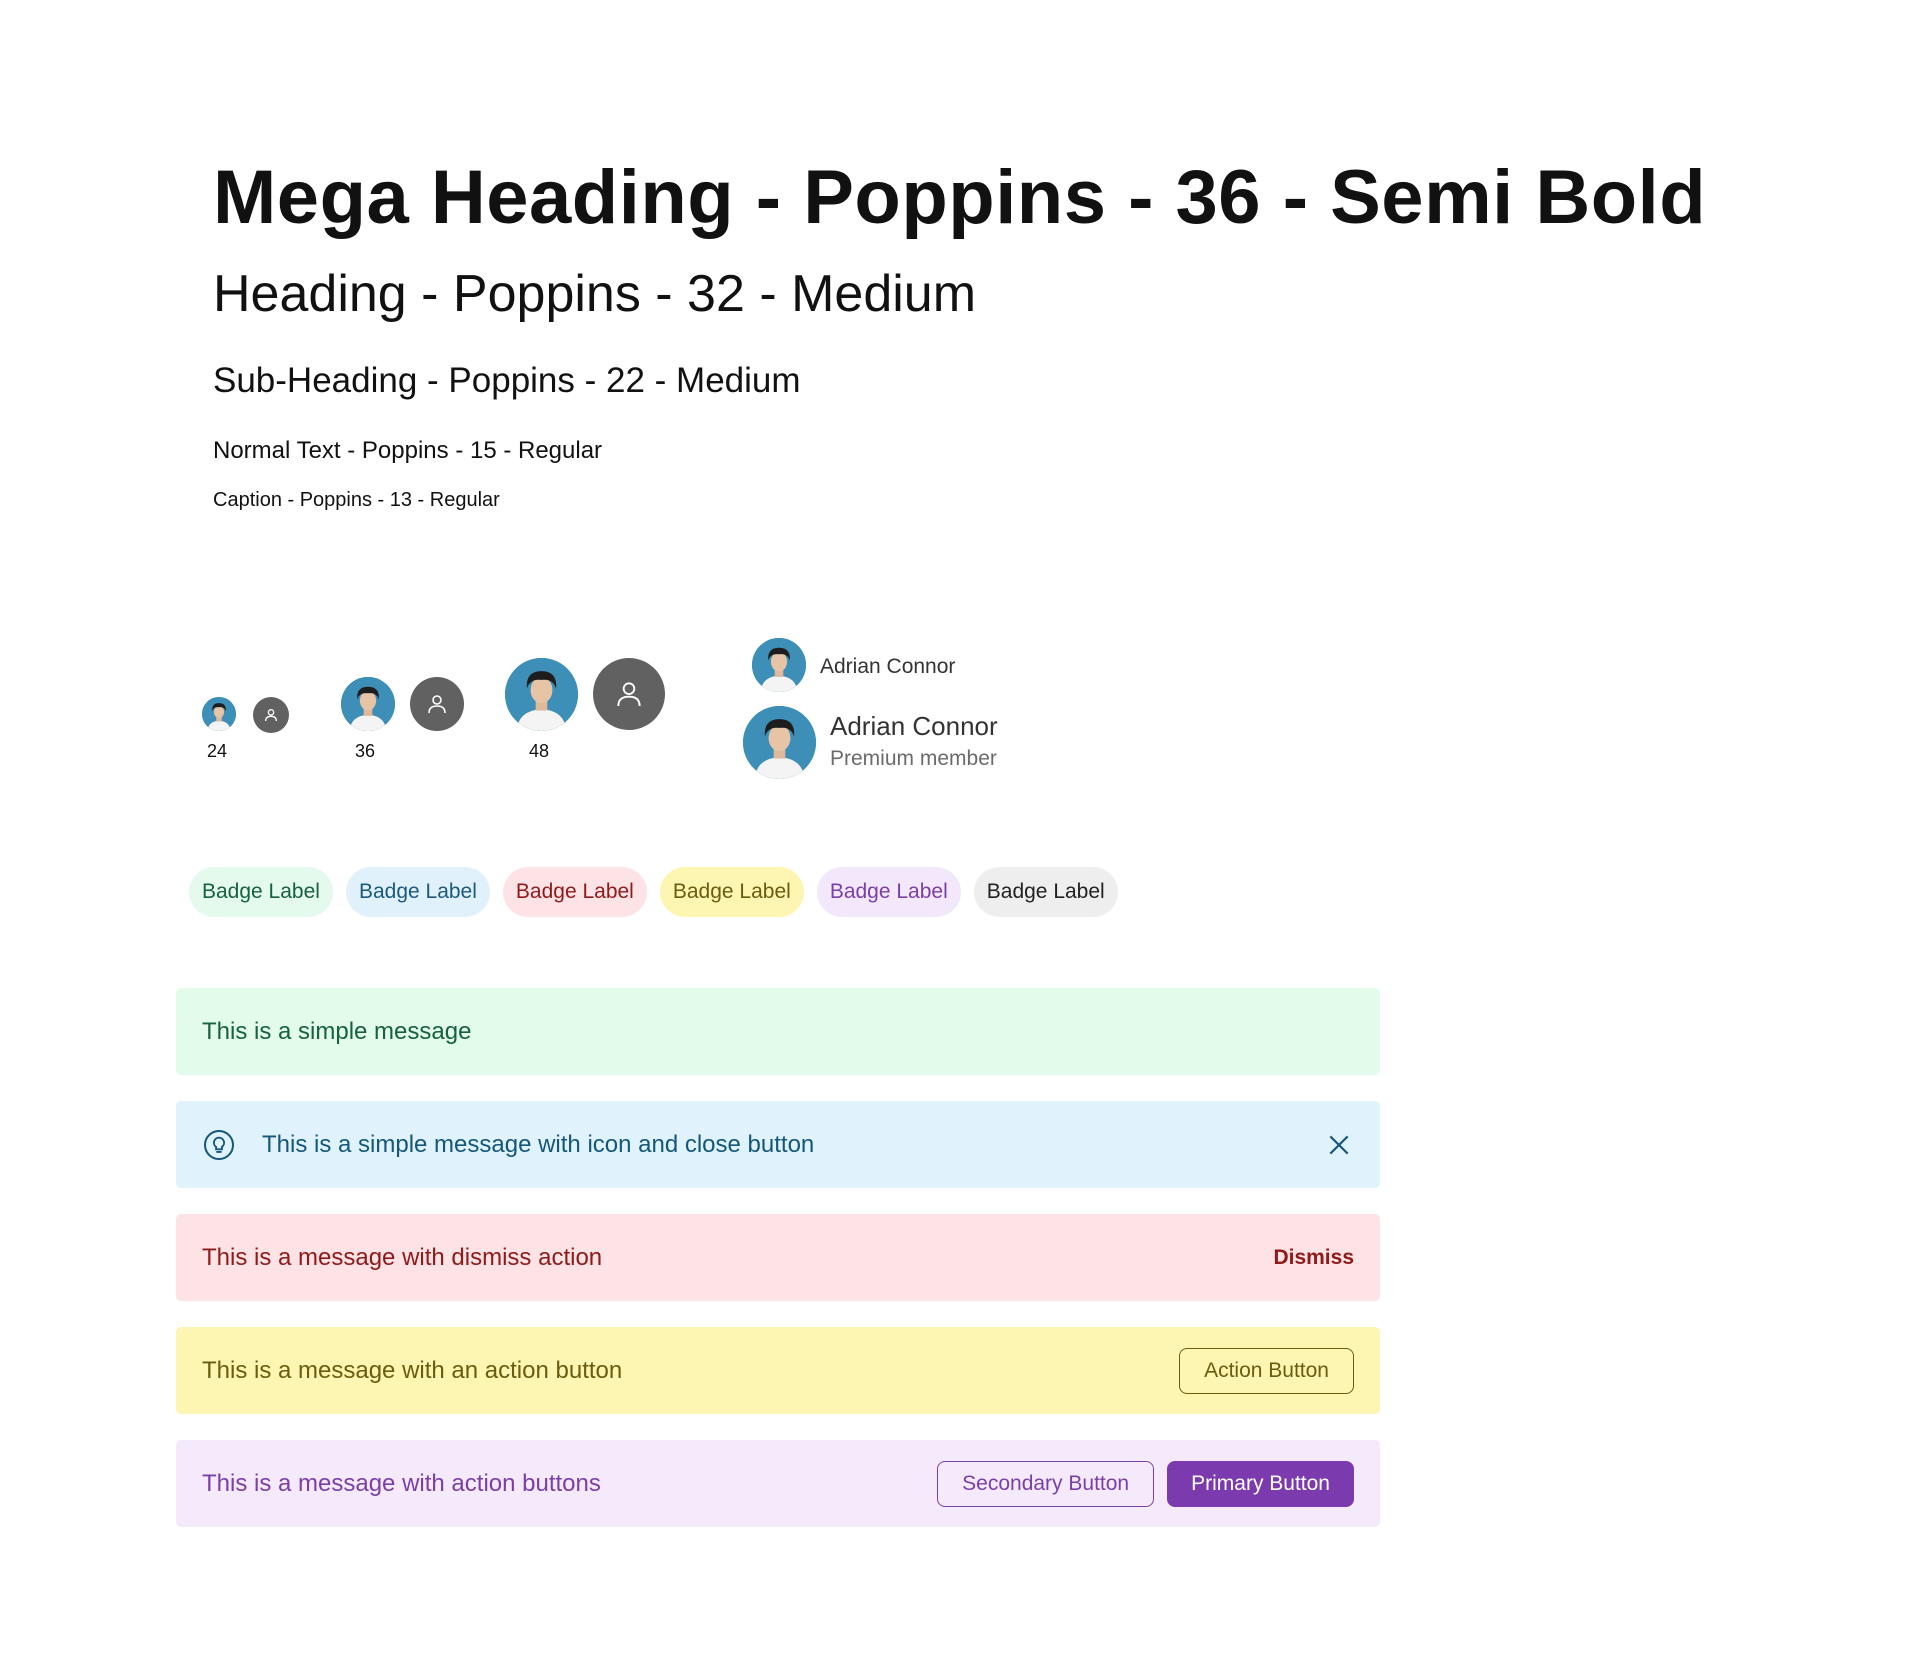  What do you see at coordinates (1339, 1145) in the screenshot?
I see `close-icon` at bounding box center [1339, 1145].